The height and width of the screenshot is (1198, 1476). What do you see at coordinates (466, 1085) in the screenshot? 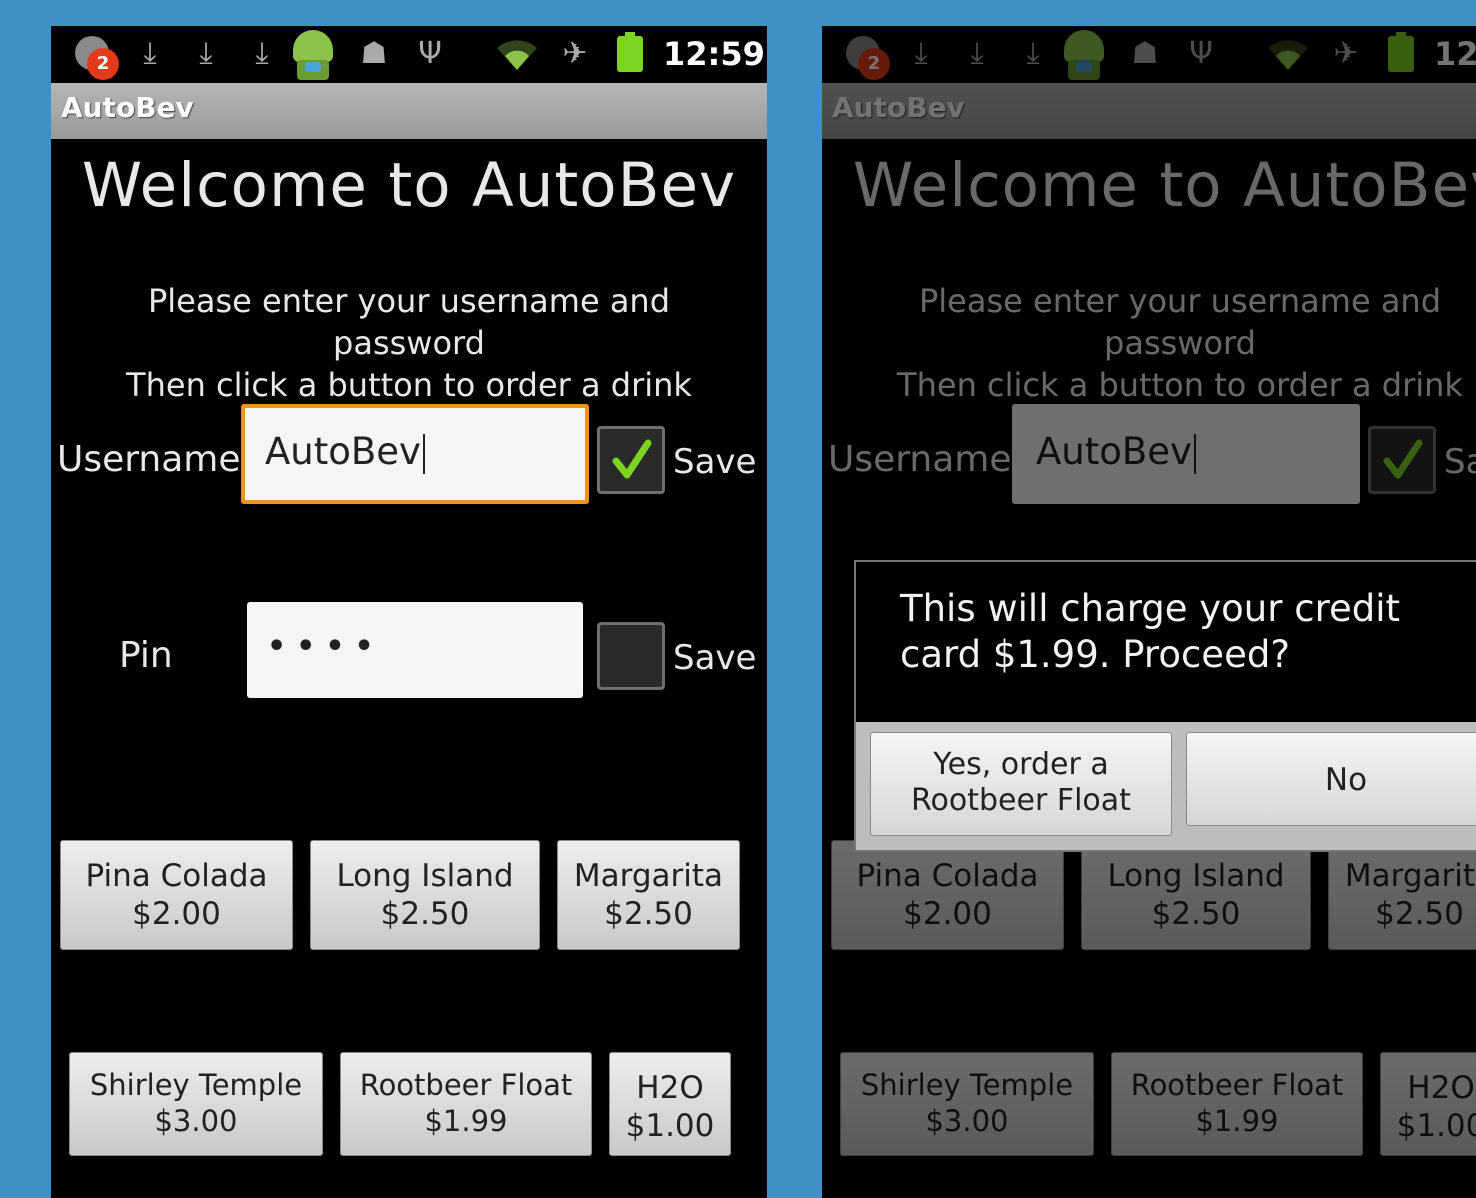
I see `drink-name: Rootbeer Float` at bounding box center [466, 1085].